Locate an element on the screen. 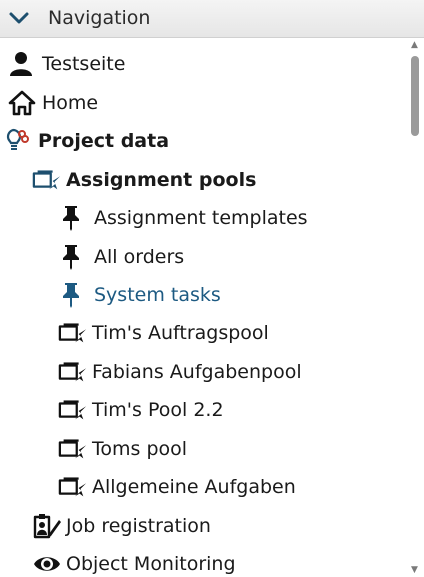 The height and width of the screenshot is (577, 424). navigation-title: Navigation is located at coordinates (99, 18).